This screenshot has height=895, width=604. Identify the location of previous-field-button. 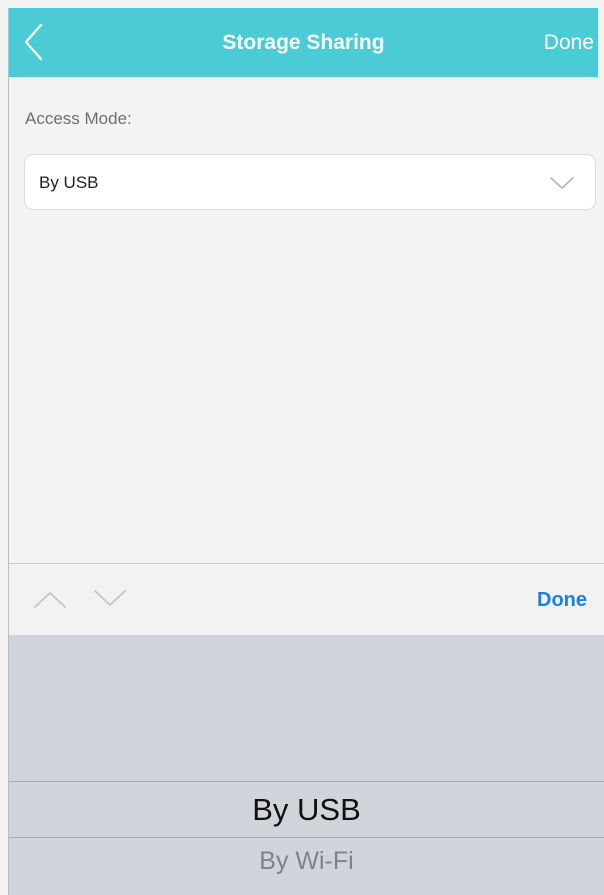
(50, 599).